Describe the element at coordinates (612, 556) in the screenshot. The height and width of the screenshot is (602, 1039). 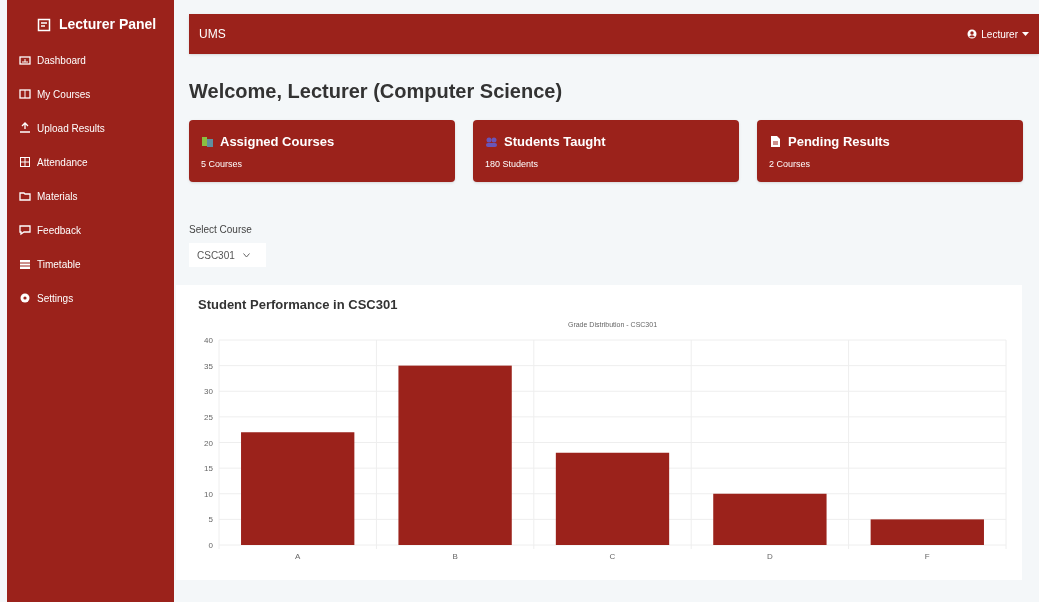
I see `x-tick-label: C` at that location.